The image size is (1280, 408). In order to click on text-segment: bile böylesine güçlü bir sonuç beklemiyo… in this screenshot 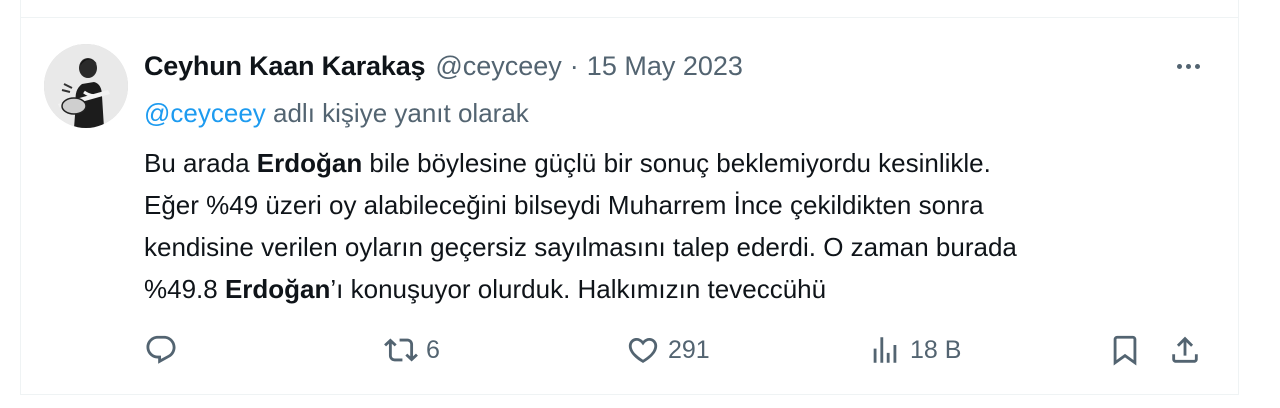, I will do `click(676, 163)`.